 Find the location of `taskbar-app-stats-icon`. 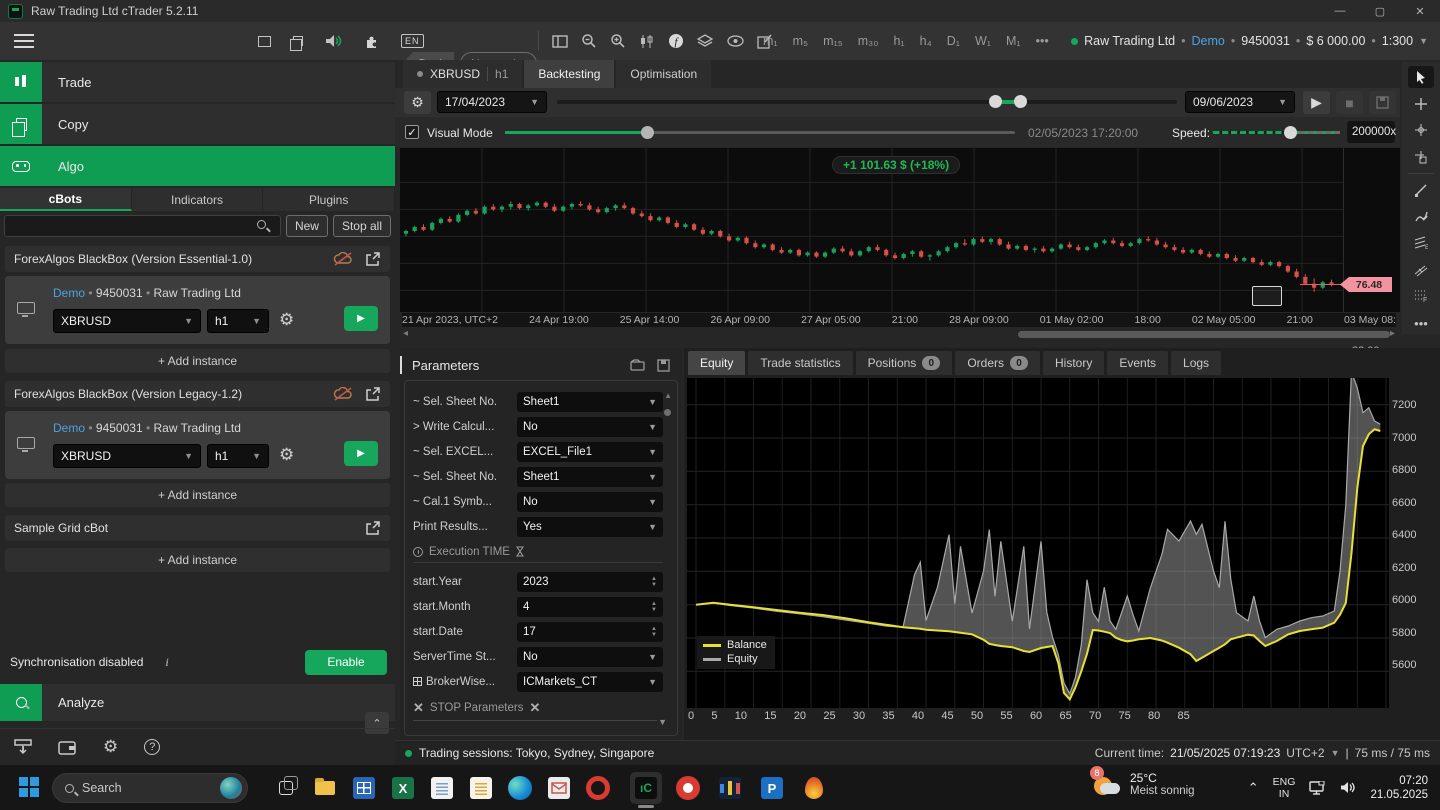

taskbar-app-stats-icon is located at coordinates (730, 788).